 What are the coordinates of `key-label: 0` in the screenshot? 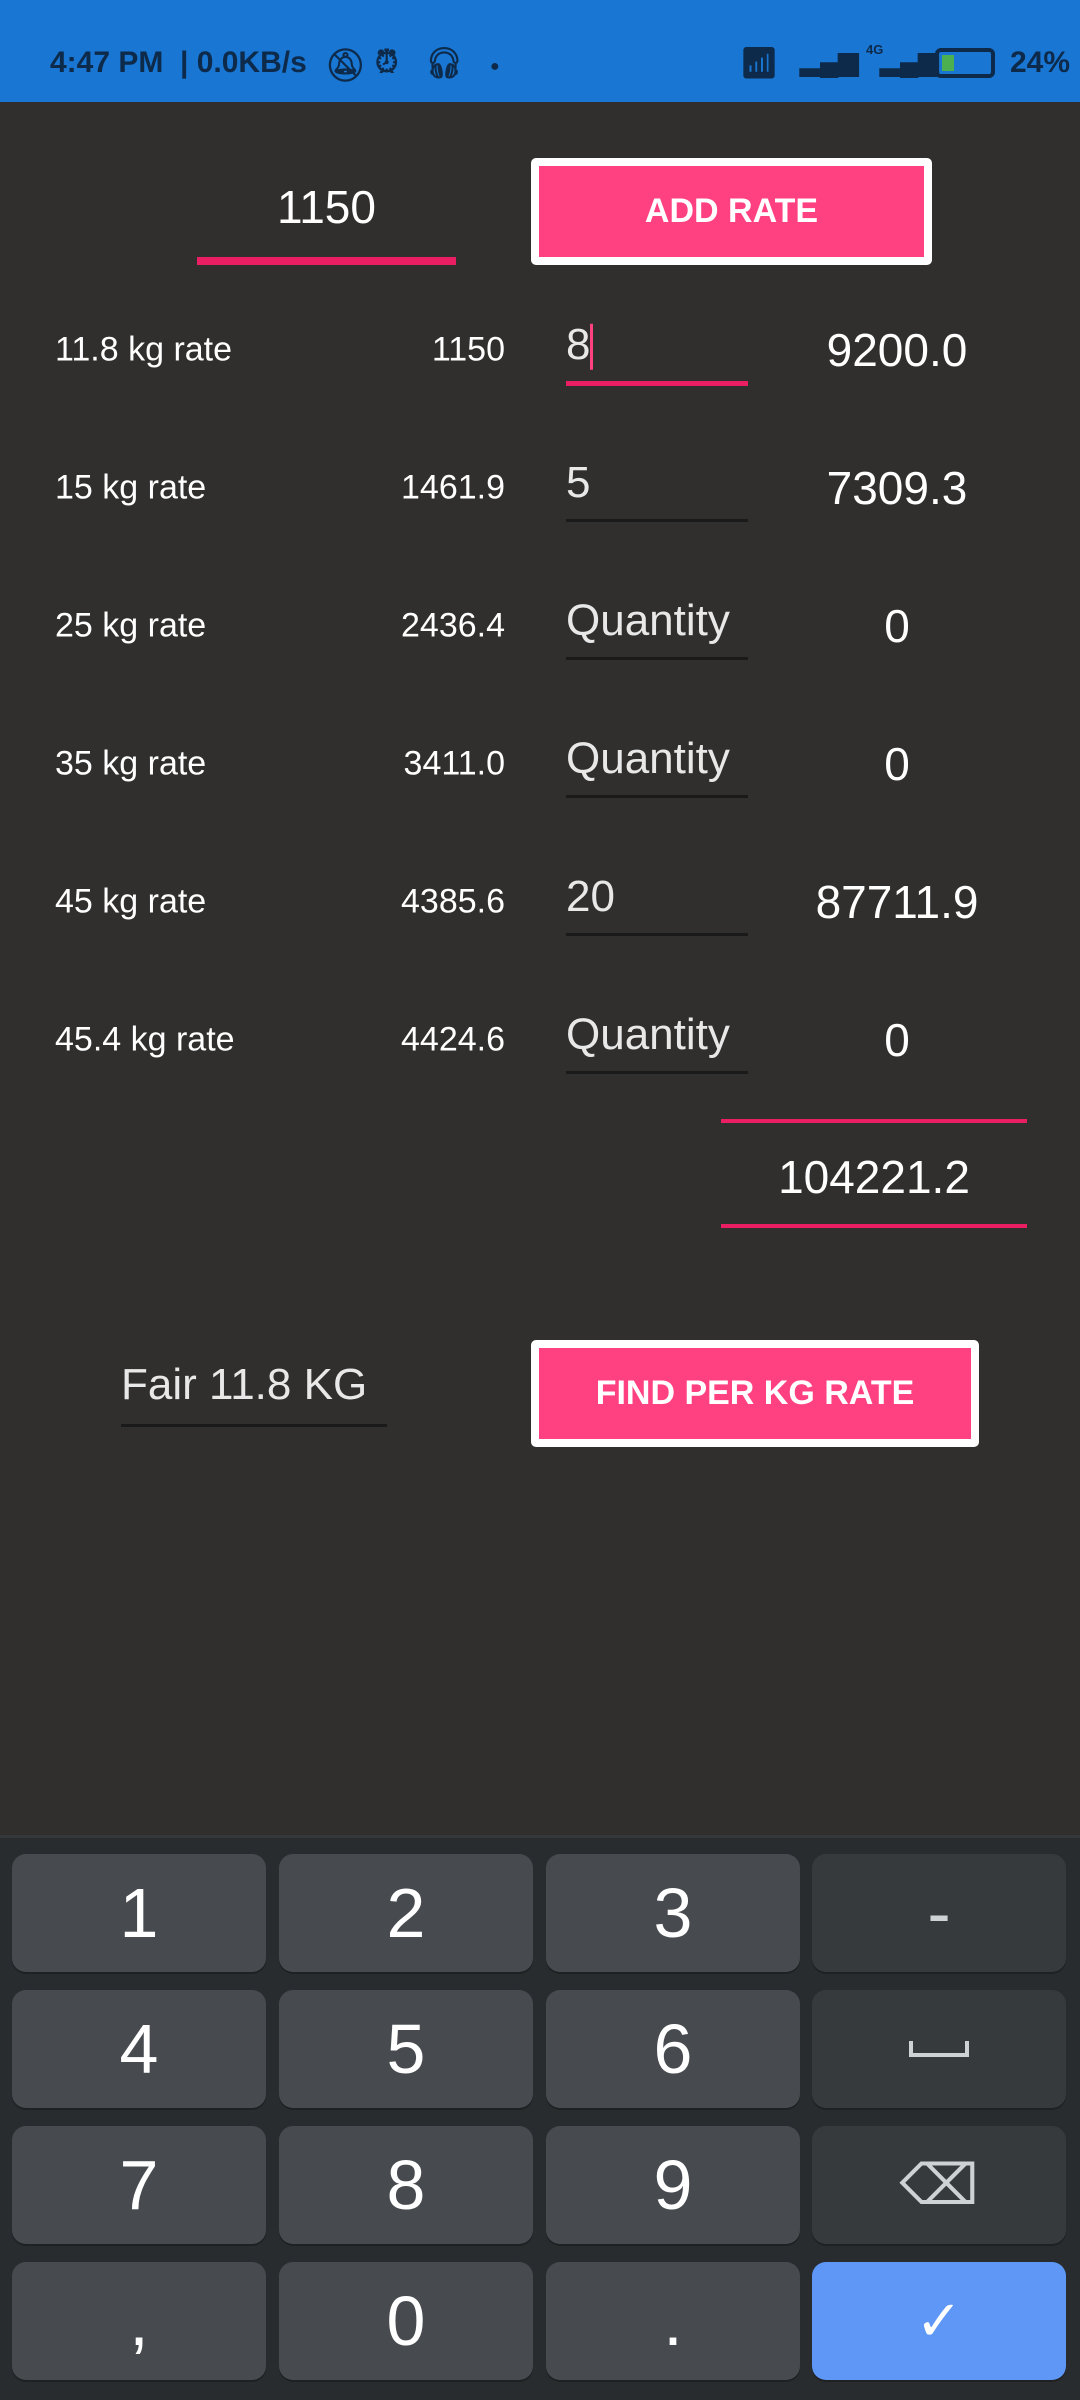 It's located at (406, 2321).